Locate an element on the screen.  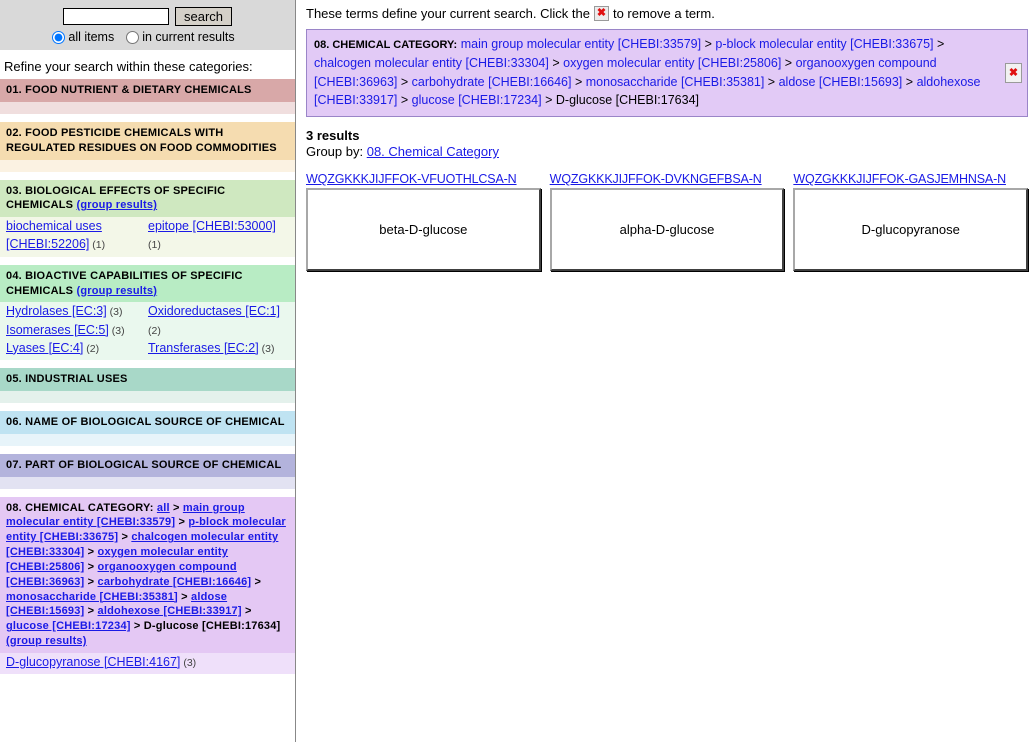
facet-link: epitope [CHEBI:53000] is located at coordinates (212, 226).